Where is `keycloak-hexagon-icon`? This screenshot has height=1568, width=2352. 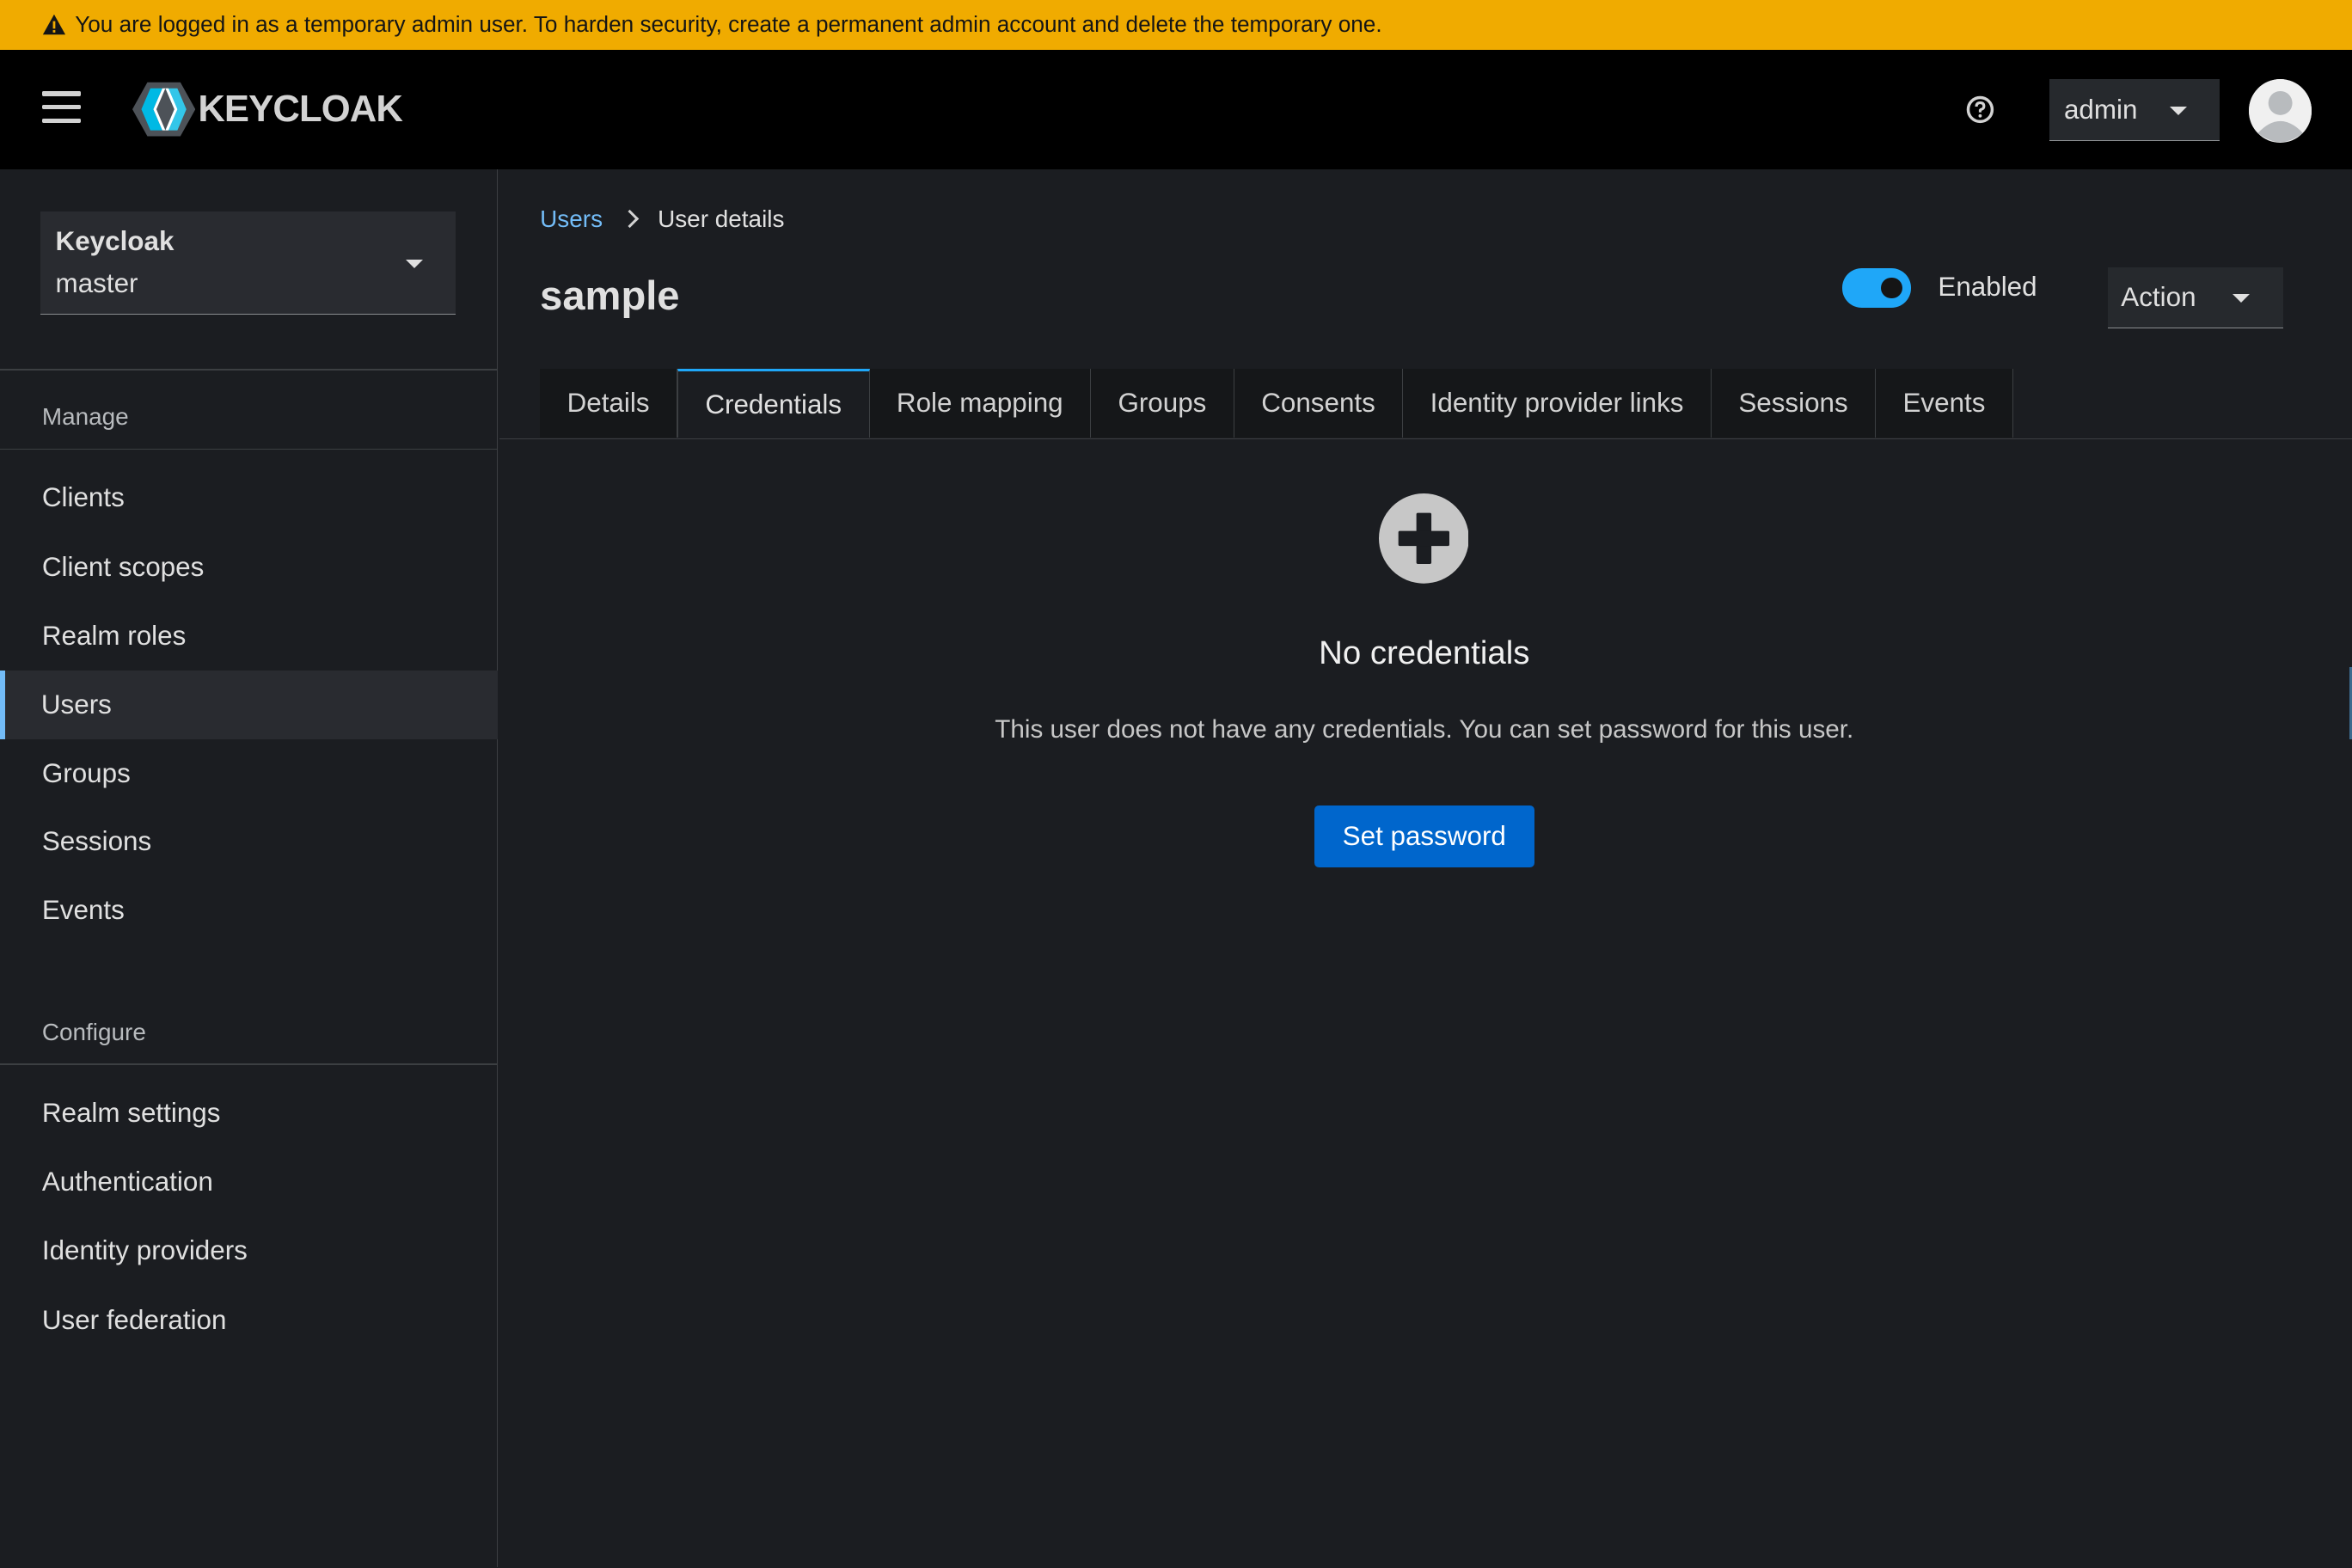 keycloak-hexagon-icon is located at coordinates (163, 109).